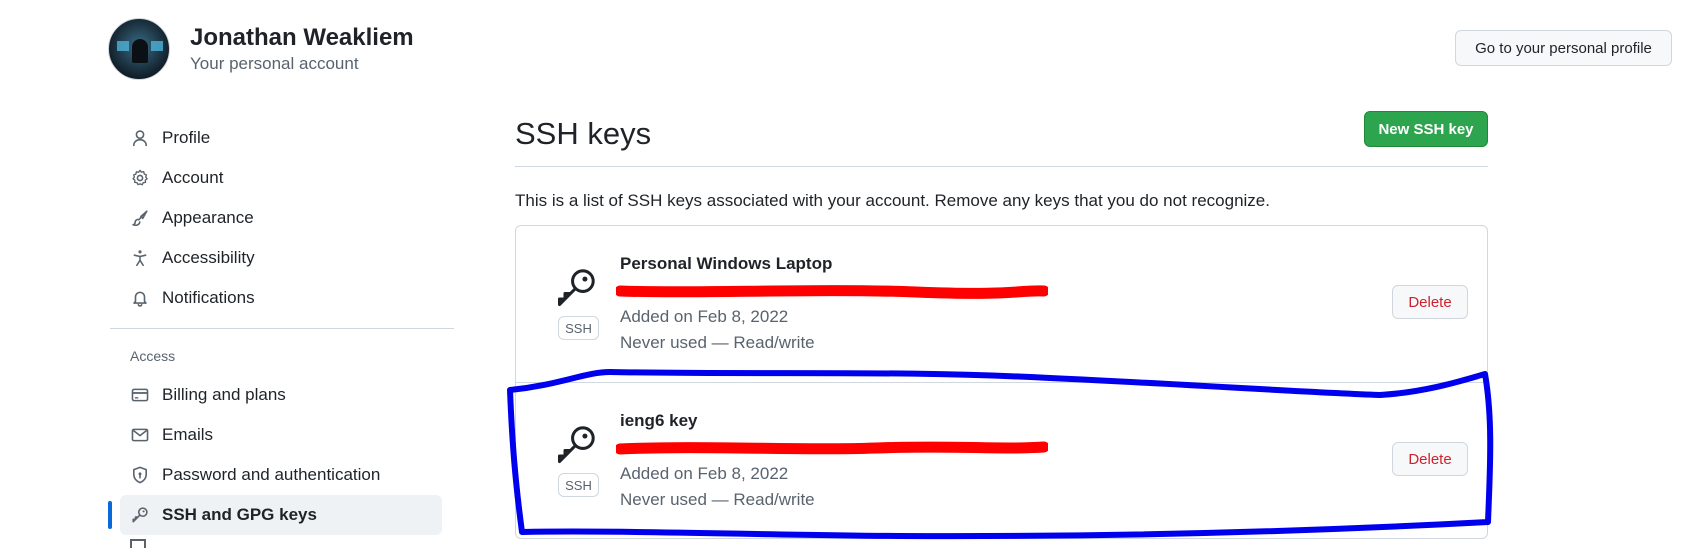  I want to click on bell-icon, so click(140, 298).